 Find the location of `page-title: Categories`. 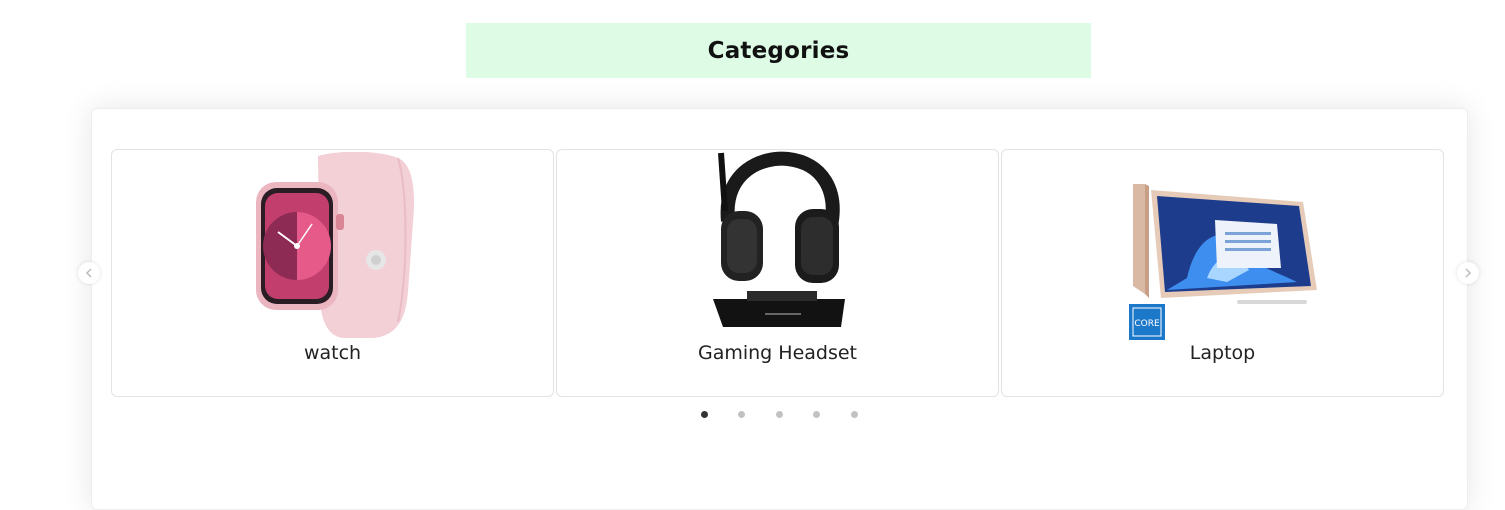

page-title: Categories is located at coordinates (778, 50).